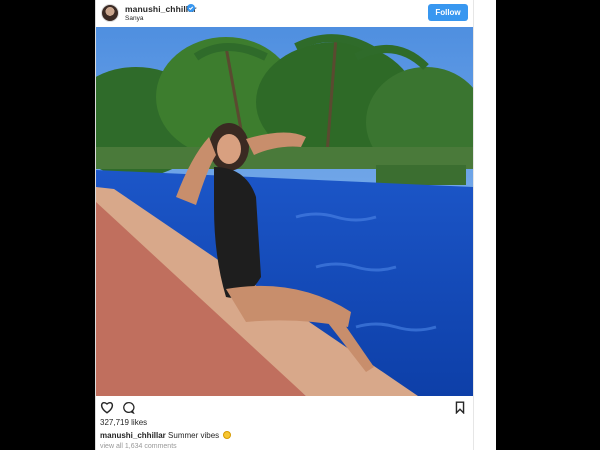  Describe the element at coordinates (123, 422) in the screenshot. I see `likes-count: 327,719 likes` at that location.